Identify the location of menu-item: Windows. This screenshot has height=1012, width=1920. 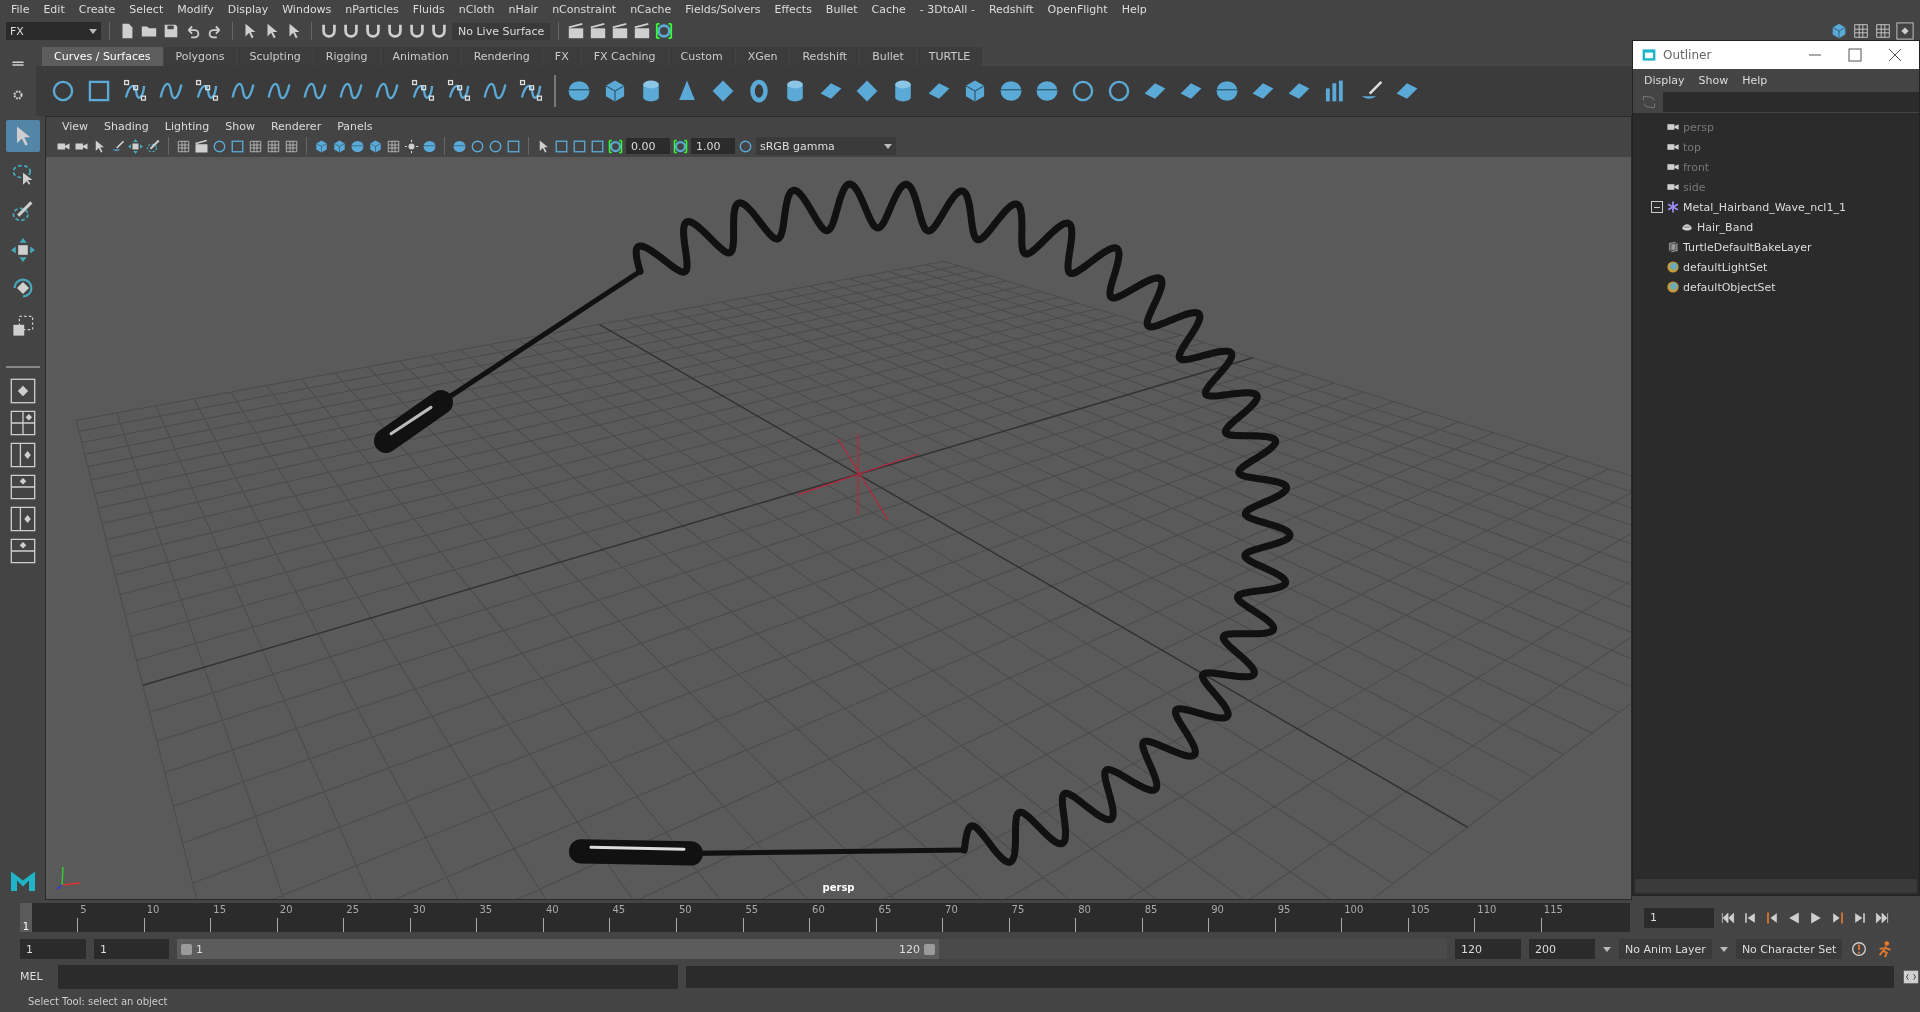
(307, 9).